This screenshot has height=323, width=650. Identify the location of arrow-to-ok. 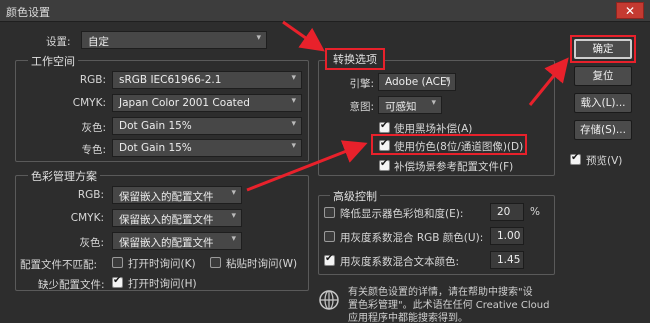
(548, 81).